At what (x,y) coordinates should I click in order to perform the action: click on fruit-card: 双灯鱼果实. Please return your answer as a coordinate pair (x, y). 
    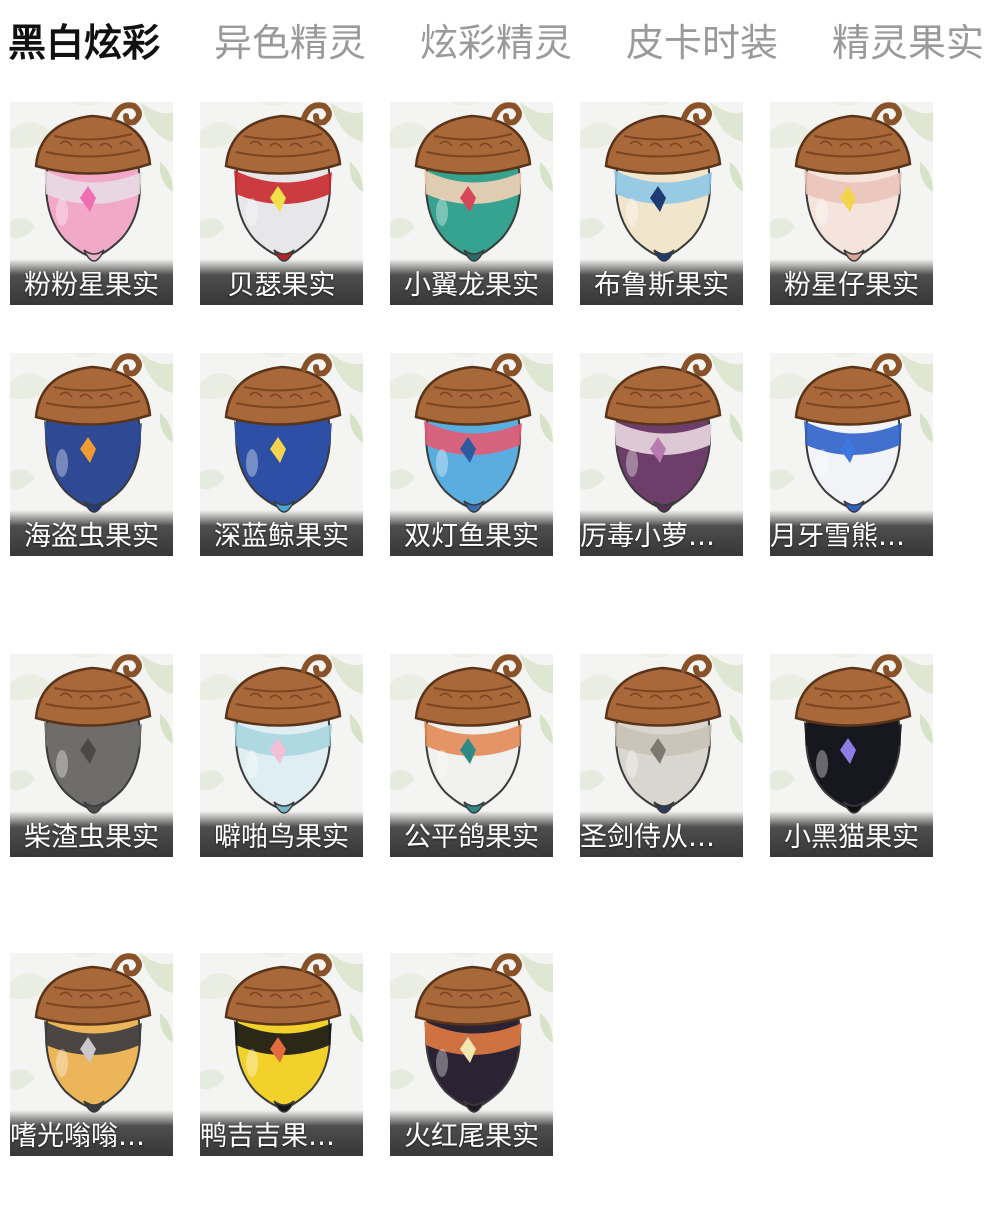
    Looking at the image, I should click on (471, 454).